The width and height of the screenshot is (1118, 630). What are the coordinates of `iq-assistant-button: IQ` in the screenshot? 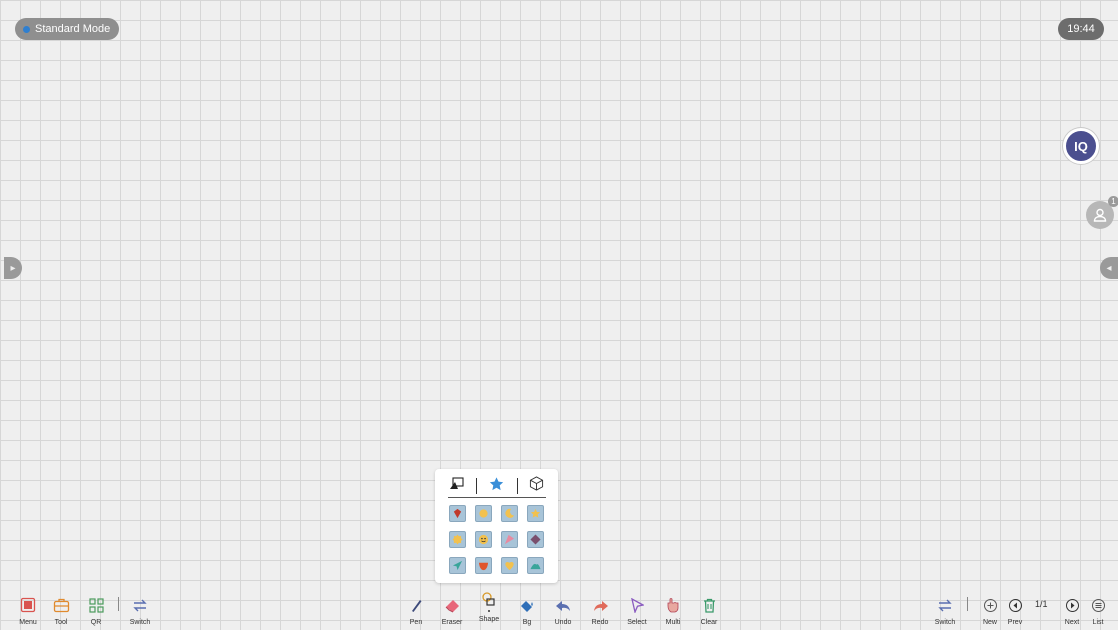 It's located at (1081, 146).